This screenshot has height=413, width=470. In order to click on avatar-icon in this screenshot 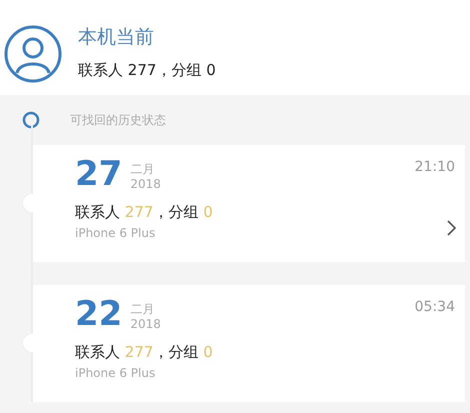, I will do `click(33, 53)`.